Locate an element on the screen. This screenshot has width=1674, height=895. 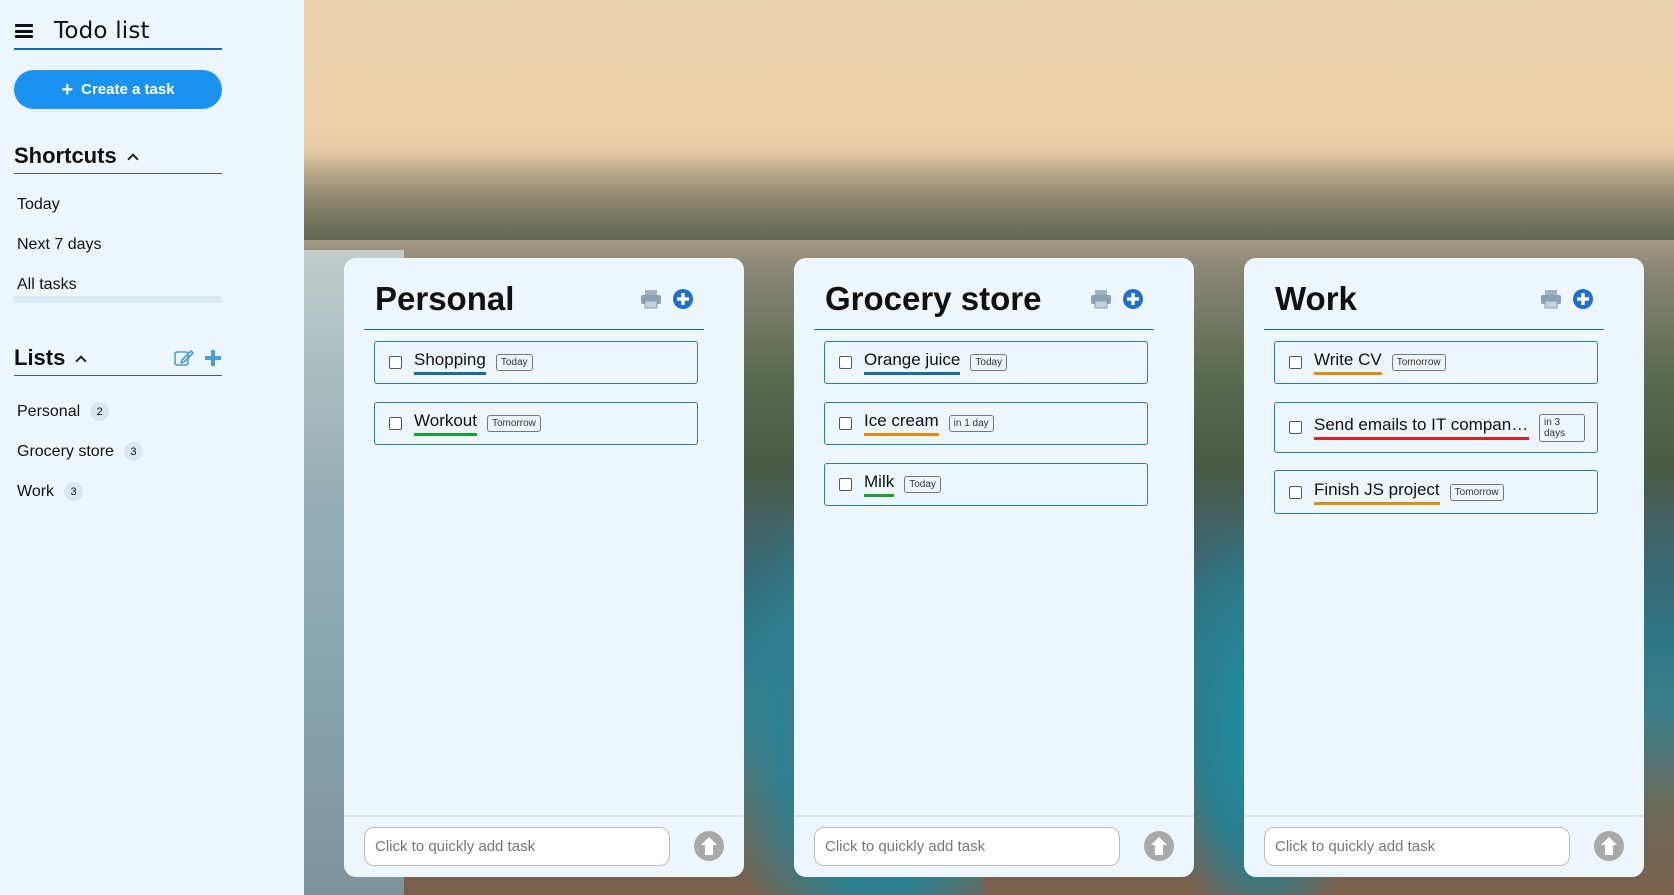
list-item-personal: Personal 2 is located at coordinates (63, 411).